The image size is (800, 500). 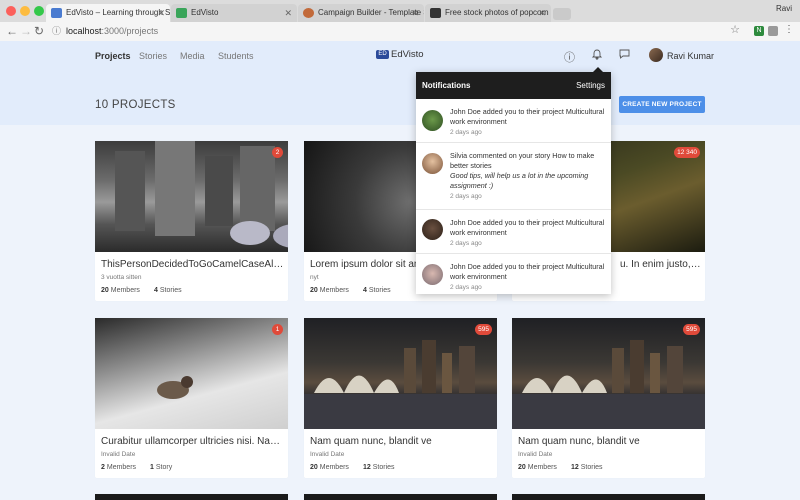 What do you see at coordinates (192, 56) in the screenshot?
I see `nav-media: Media` at bounding box center [192, 56].